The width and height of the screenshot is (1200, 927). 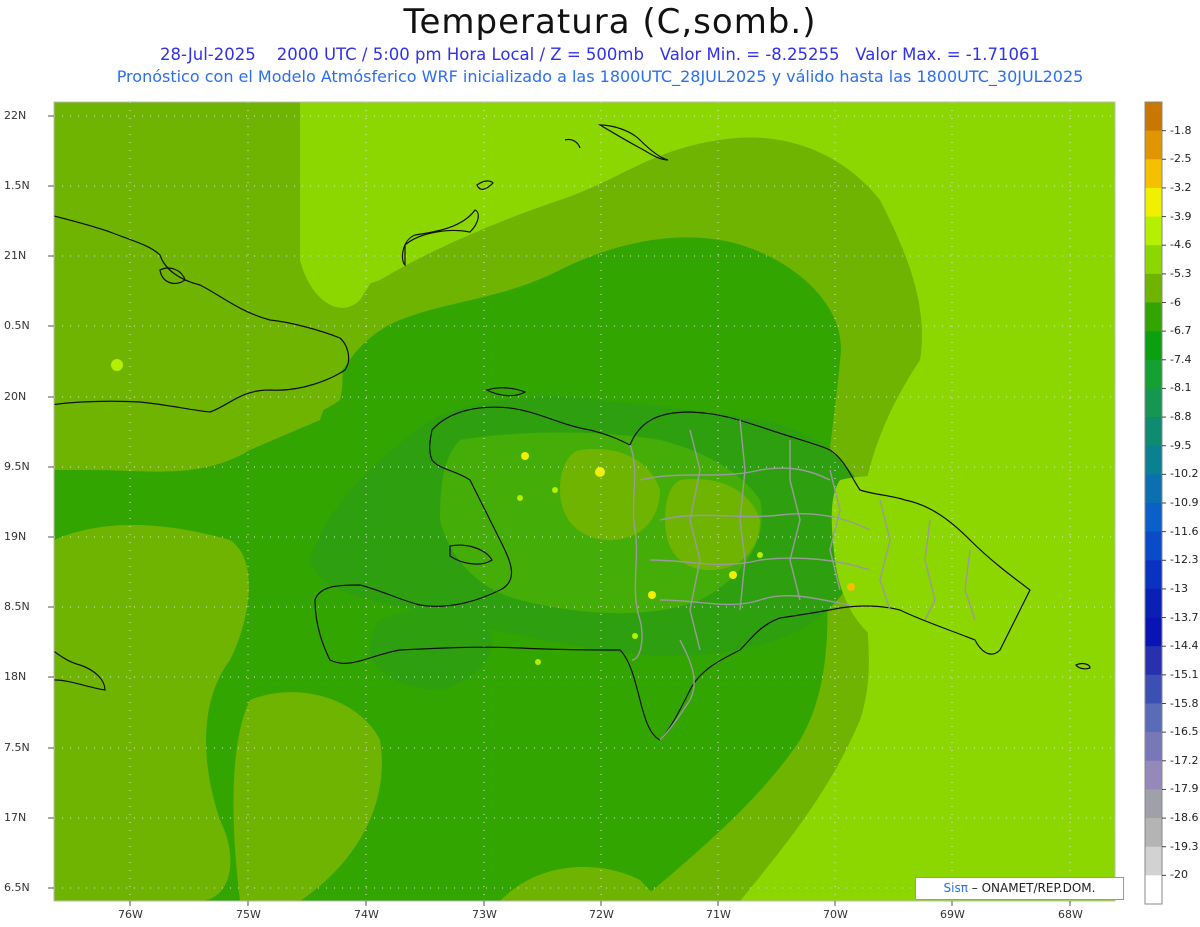 I want to click on legend-label: -1.8, so click(x=1181, y=130).